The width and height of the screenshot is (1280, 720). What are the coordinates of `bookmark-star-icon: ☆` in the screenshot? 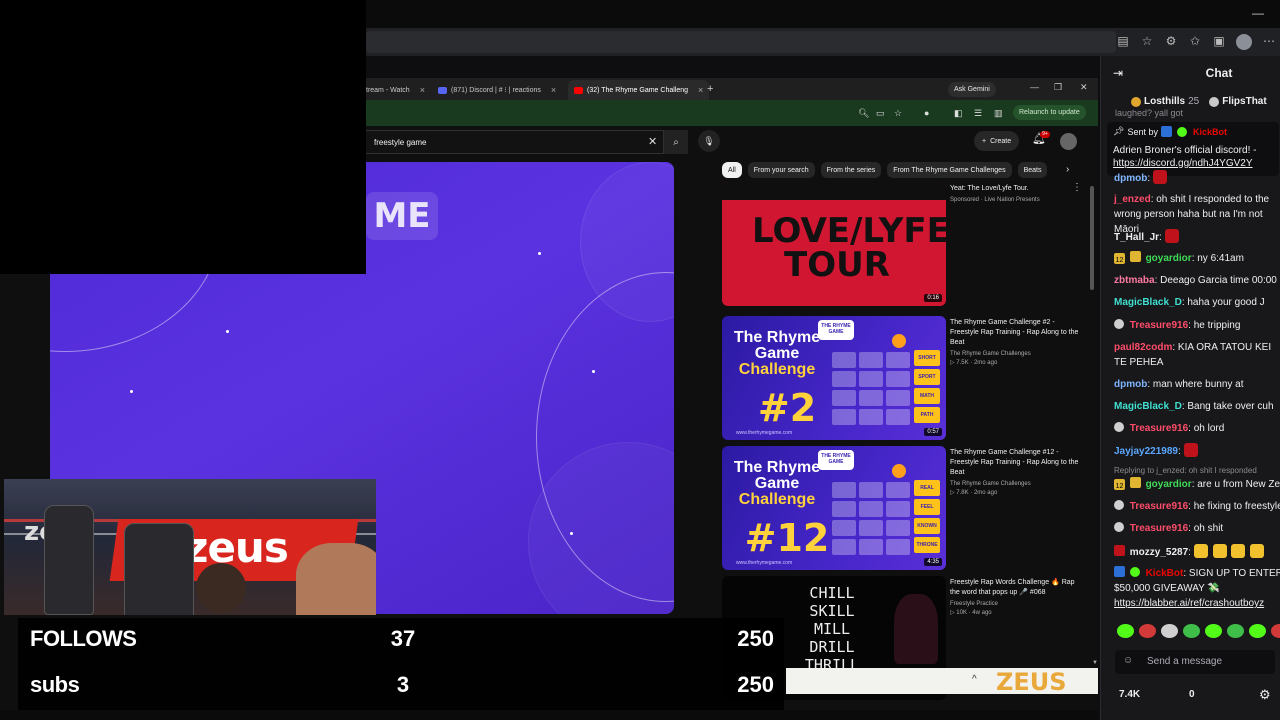 It's located at (898, 113).